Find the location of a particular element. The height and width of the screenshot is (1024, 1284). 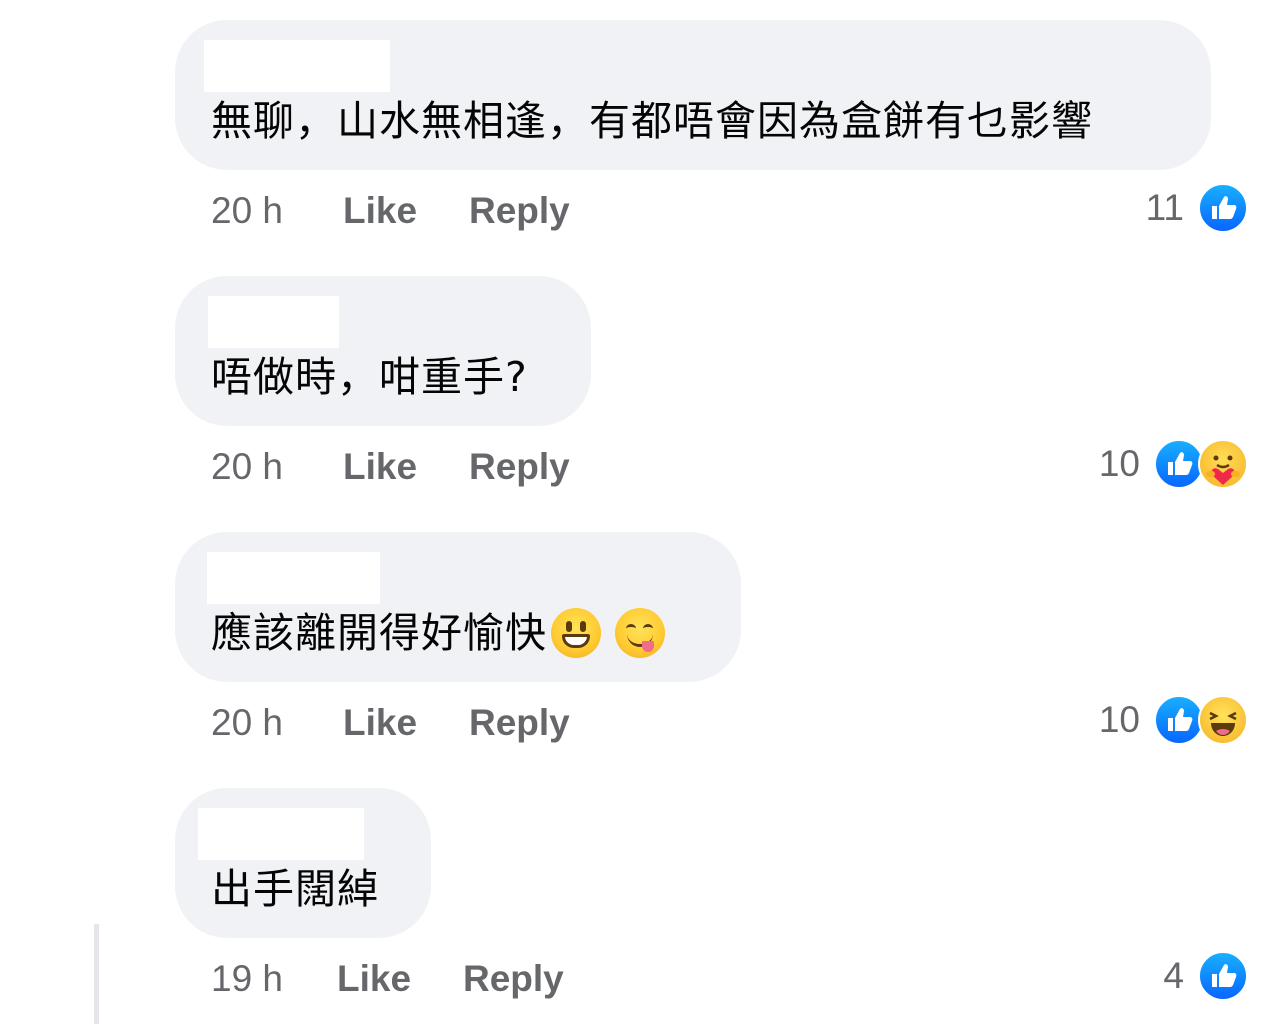

comment-bubble: 出手闊綽 is located at coordinates (303, 863).